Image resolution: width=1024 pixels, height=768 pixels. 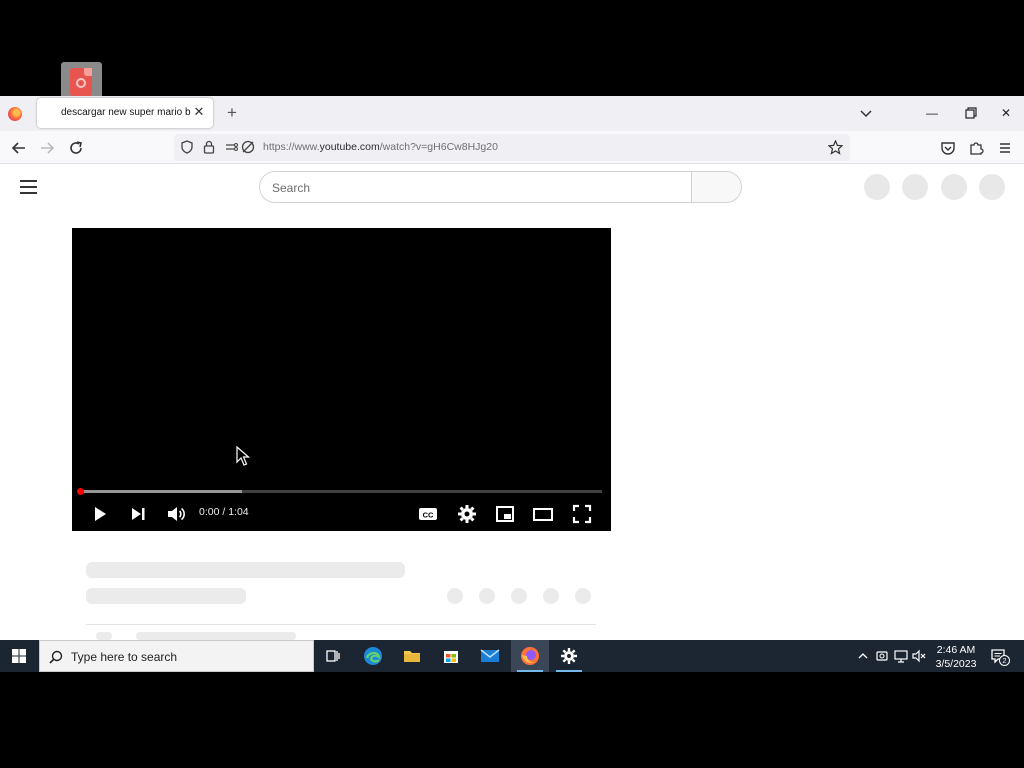 What do you see at coordinates (901, 656) in the screenshot?
I see `network-icon` at bounding box center [901, 656].